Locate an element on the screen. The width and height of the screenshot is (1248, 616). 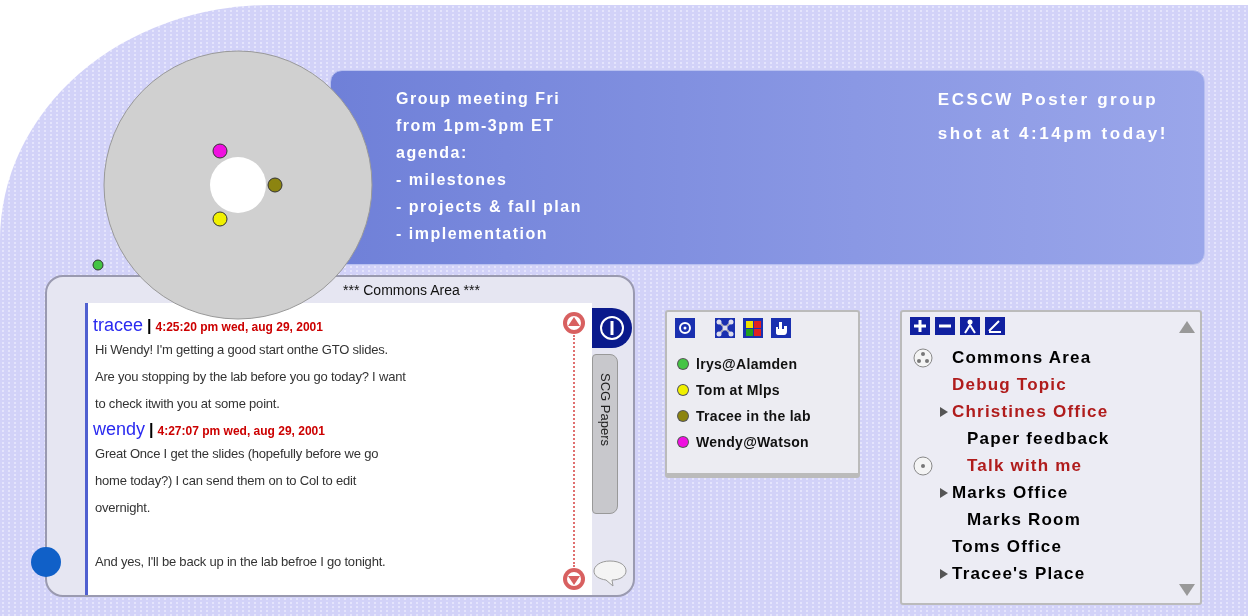
person-name: Wendy@Watson is located at coordinates (752, 442).